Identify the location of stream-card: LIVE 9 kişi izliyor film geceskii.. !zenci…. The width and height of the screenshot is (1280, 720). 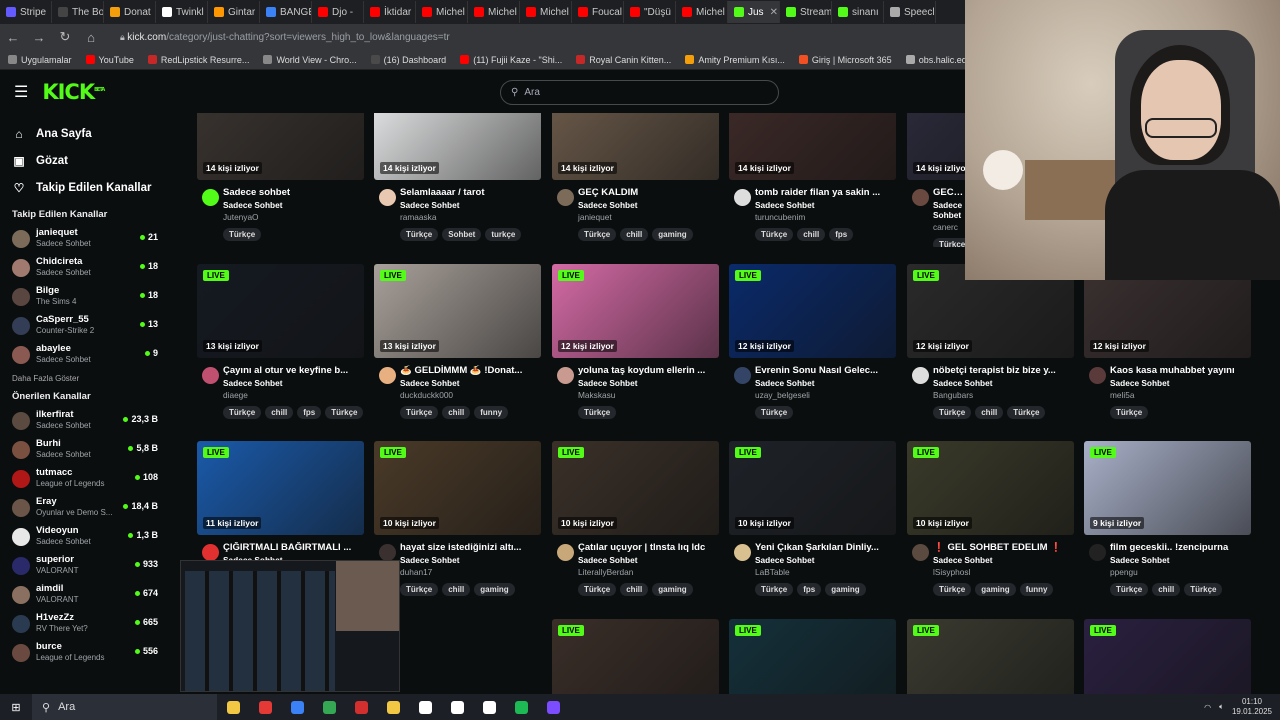
(1167, 521).